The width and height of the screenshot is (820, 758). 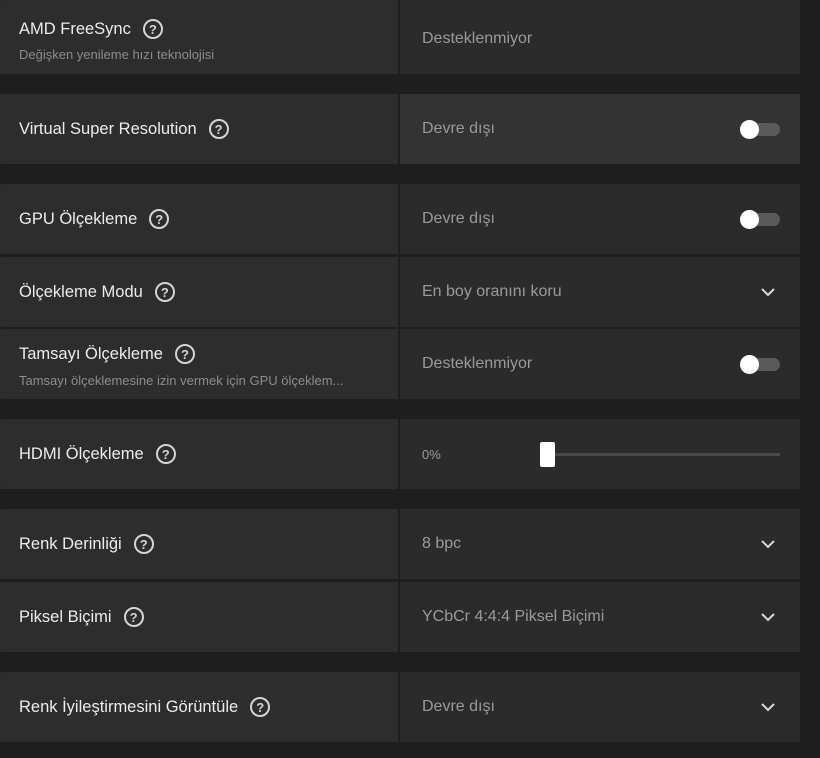 What do you see at coordinates (600, 544) in the screenshot?
I see `color-depth-dropdown: 8 bpc` at bounding box center [600, 544].